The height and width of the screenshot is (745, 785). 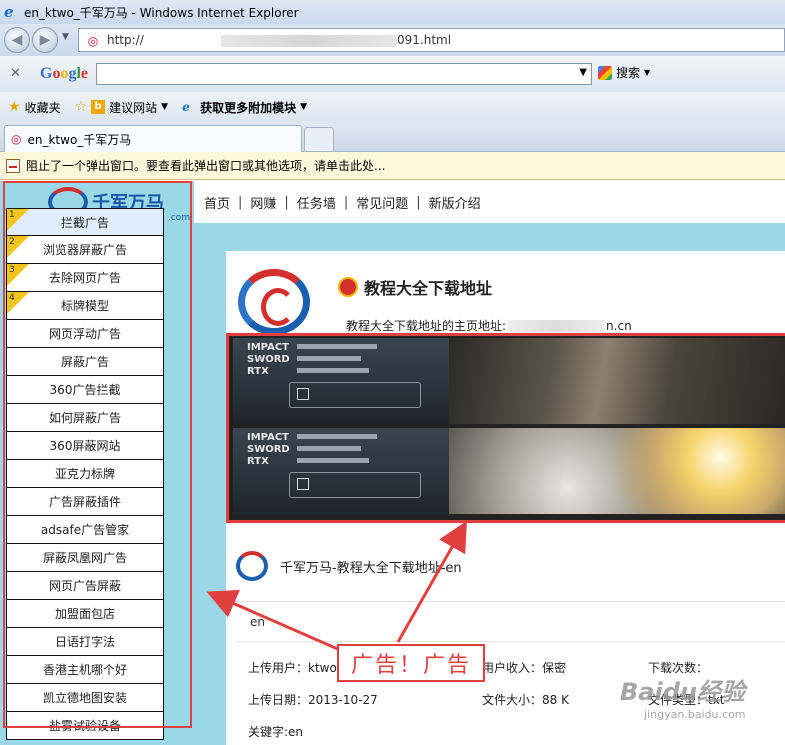 I want to click on homepage-label: 教程大全下载地址的主页地址:, so click(x=426, y=326).